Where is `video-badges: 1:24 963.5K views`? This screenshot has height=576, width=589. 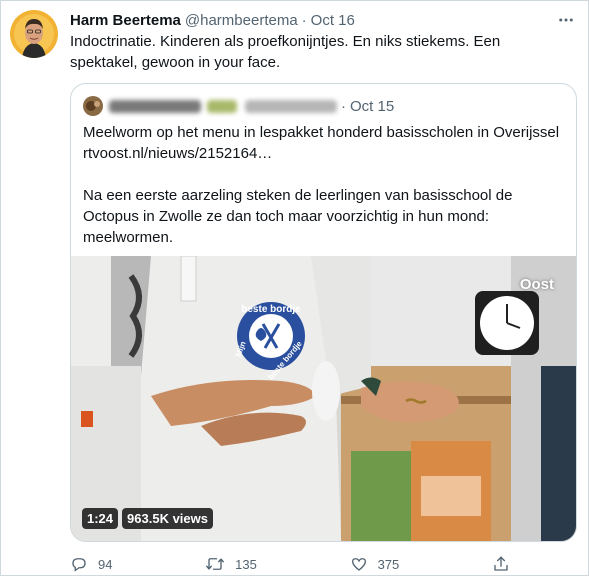
video-badges: 1:24 963.5K views is located at coordinates (147, 518).